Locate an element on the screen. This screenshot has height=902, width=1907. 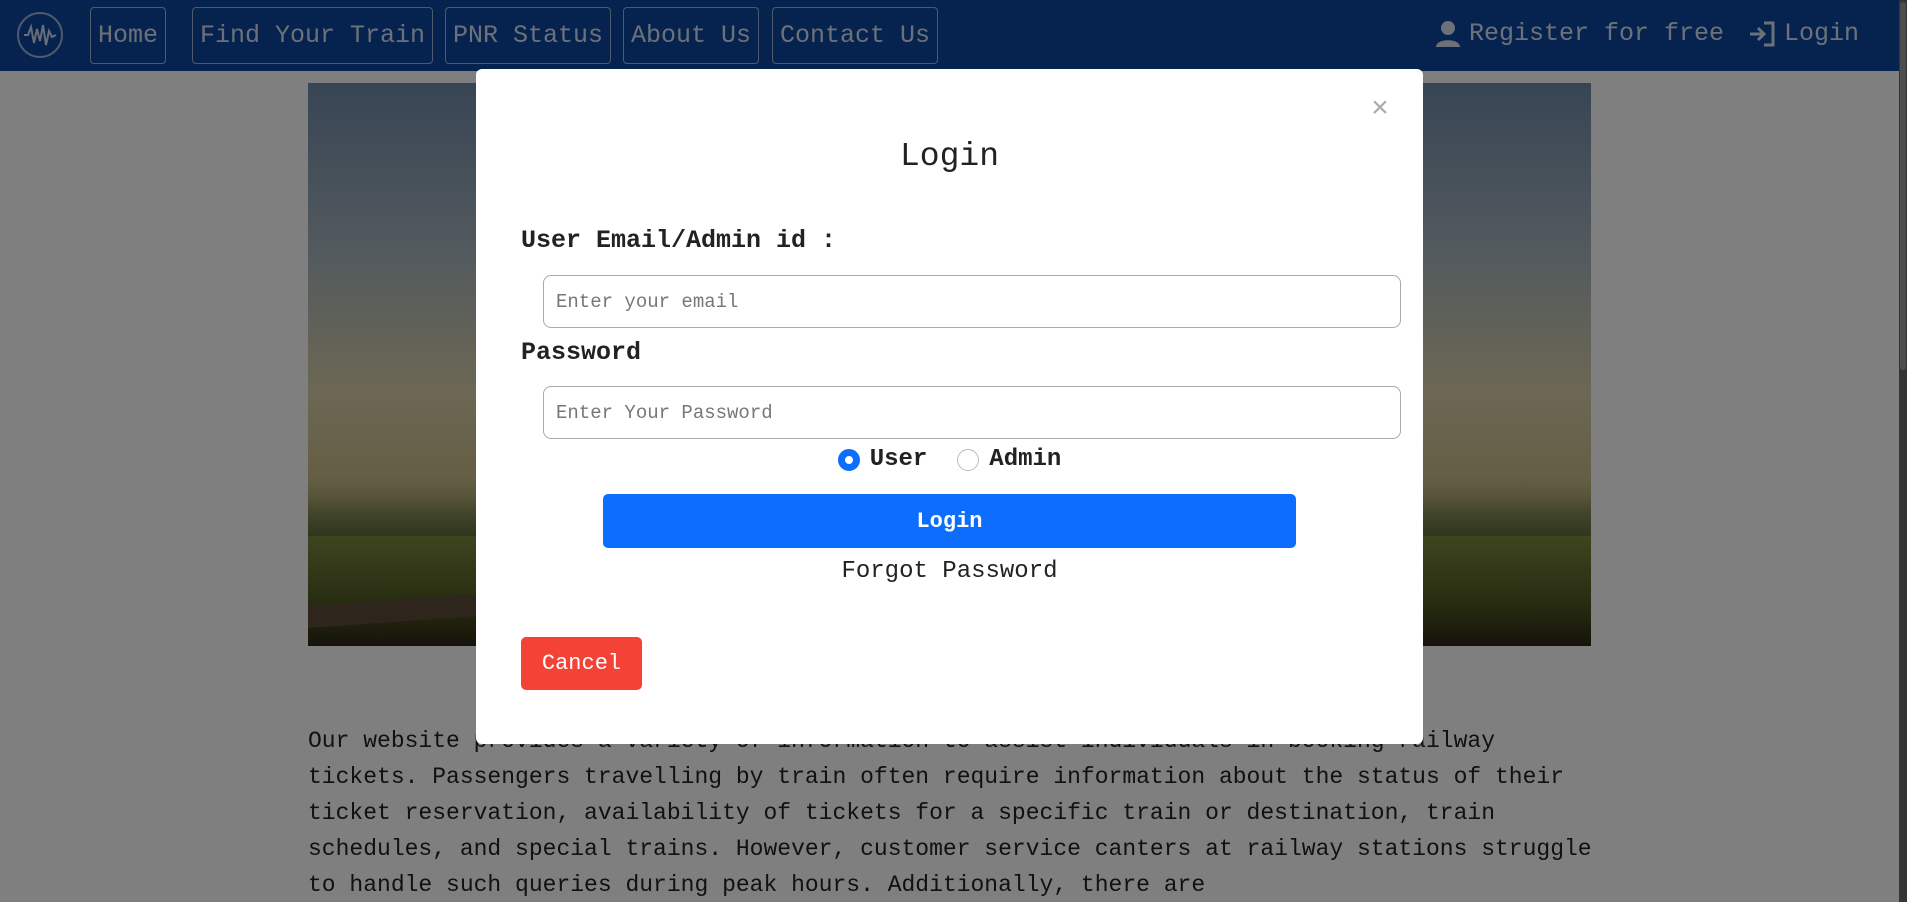
role-option-admin: Admin is located at coordinates (1009, 459).